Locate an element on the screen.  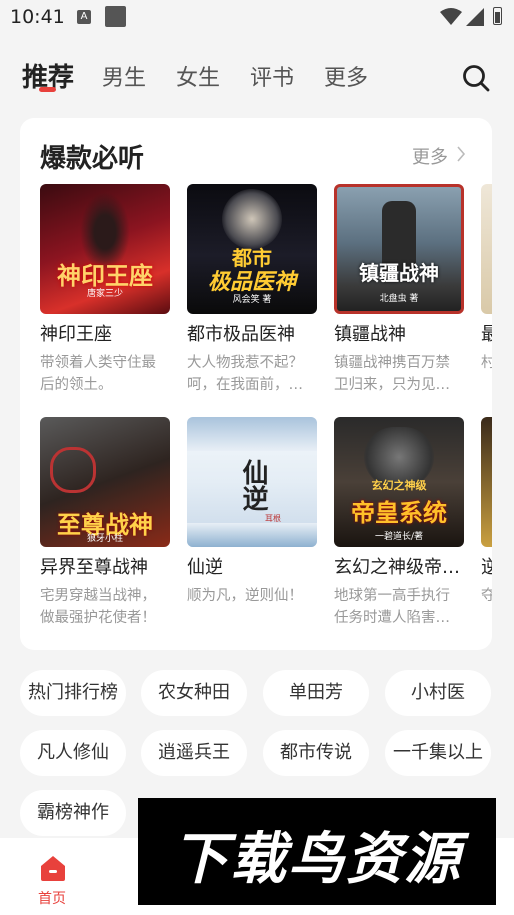
book-title: 逆 is located at coordinates (486, 567).